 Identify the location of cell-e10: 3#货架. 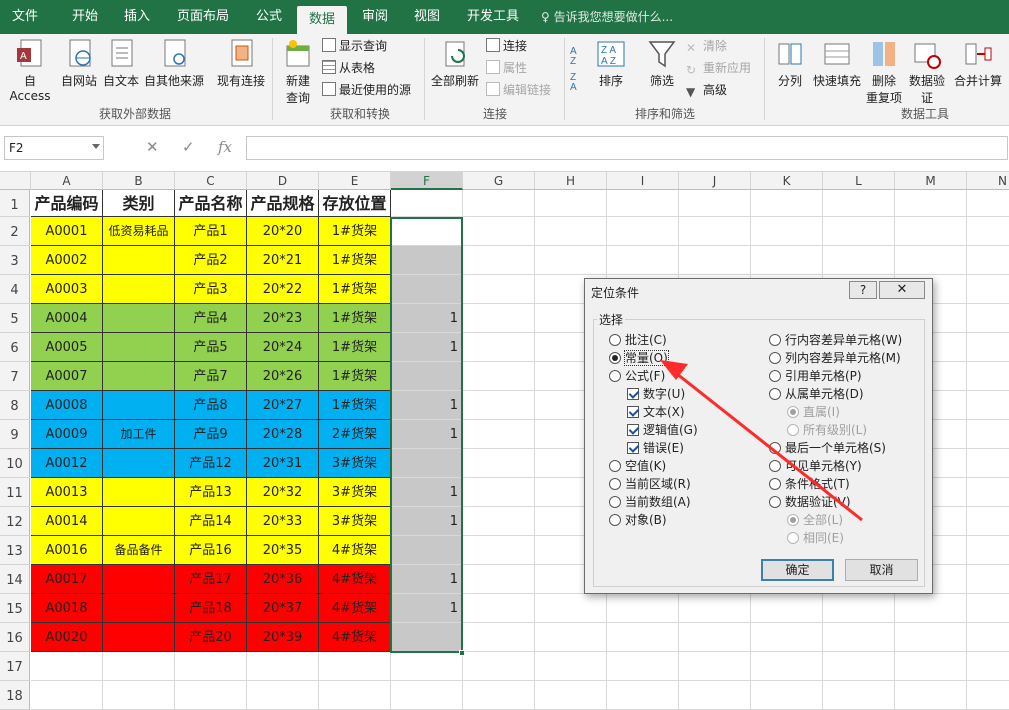
(355, 463).